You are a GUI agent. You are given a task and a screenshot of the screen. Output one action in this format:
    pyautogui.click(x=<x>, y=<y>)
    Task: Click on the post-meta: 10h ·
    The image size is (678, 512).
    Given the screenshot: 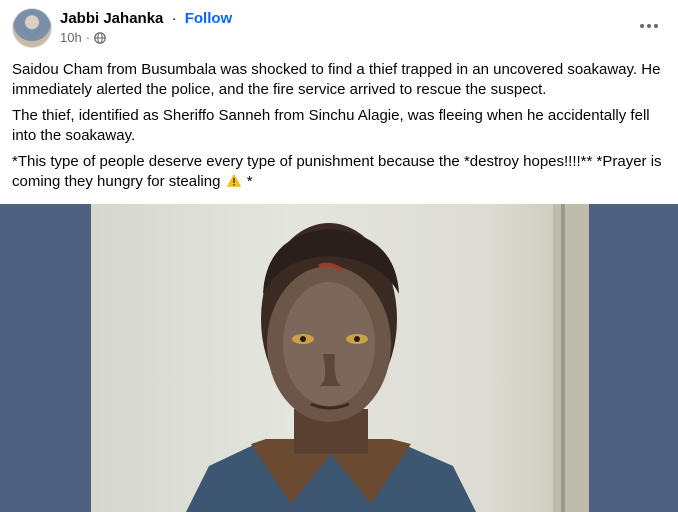 What is the action you would take?
    pyautogui.click(x=83, y=38)
    